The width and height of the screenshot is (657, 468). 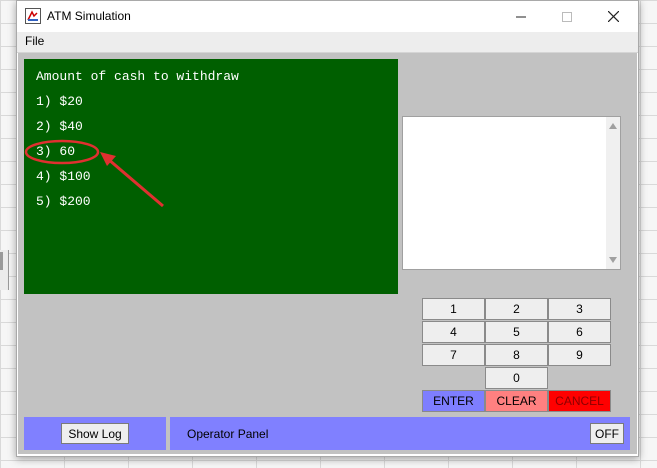 What do you see at coordinates (453, 401) in the screenshot?
I see `enter-button: ENTER` at bounding box center [453, 401].